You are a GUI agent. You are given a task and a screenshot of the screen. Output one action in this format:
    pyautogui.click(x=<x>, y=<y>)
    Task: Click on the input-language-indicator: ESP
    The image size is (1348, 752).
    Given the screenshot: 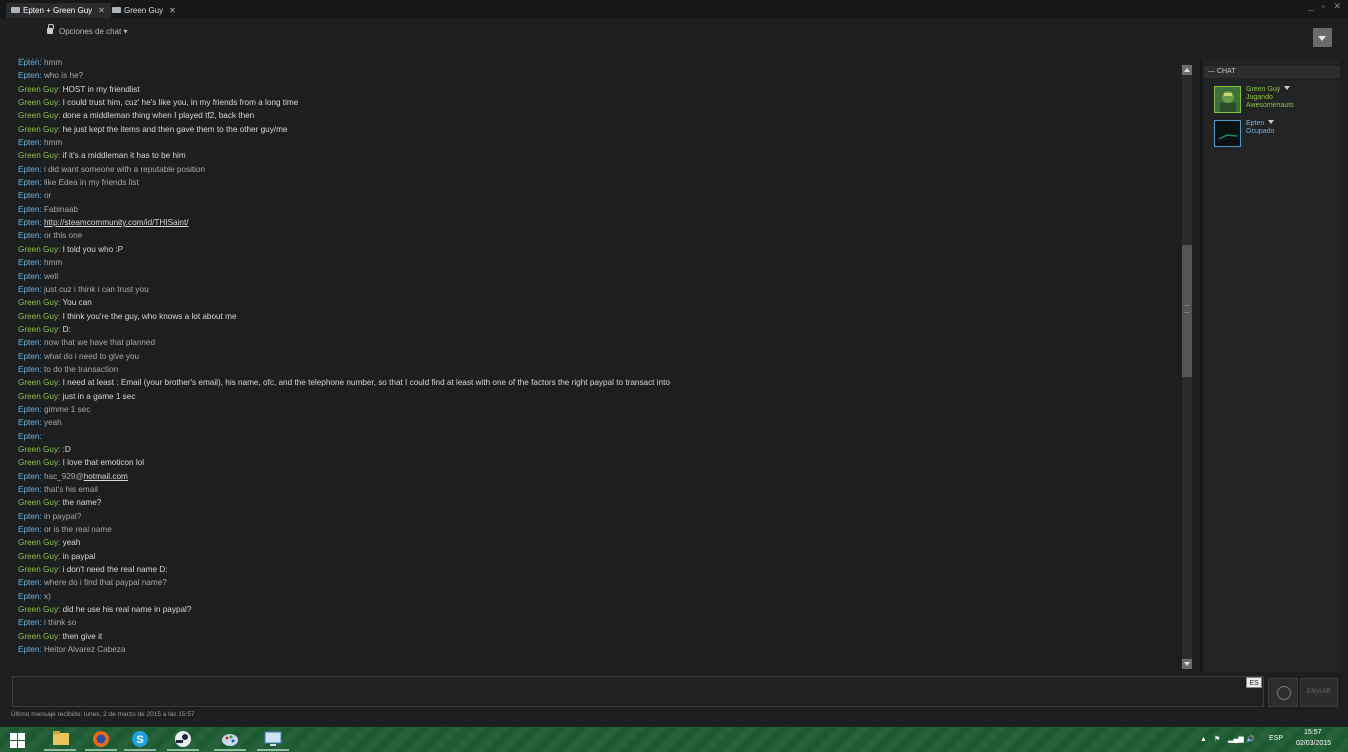 What is the action you would take?
    pyautogui.click(x=1276, y=738)
    